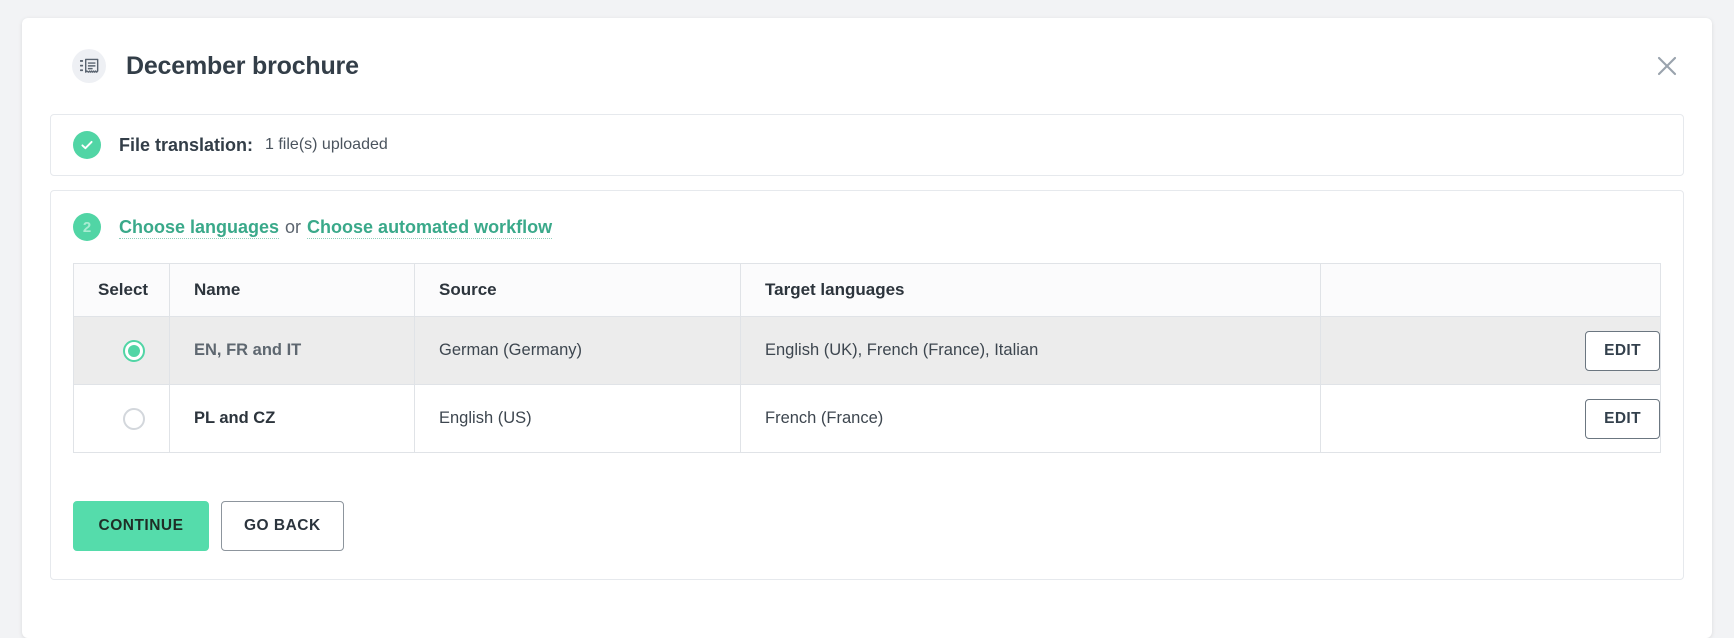  What do you see at coordinates (1030, 290) in the screenshot?
I see `column-header-target-languages: Target languages` at bounding box center [1030, 290].